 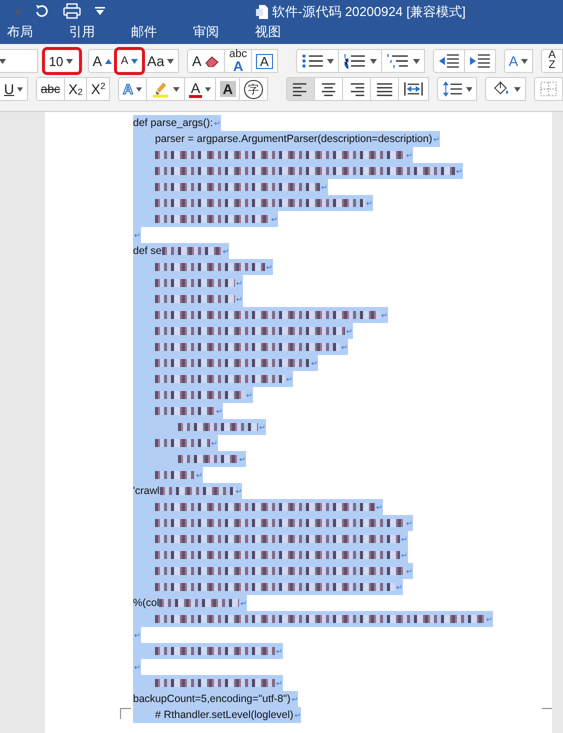 I want to click on font-size-field: 10, so click(x=62, y=61).